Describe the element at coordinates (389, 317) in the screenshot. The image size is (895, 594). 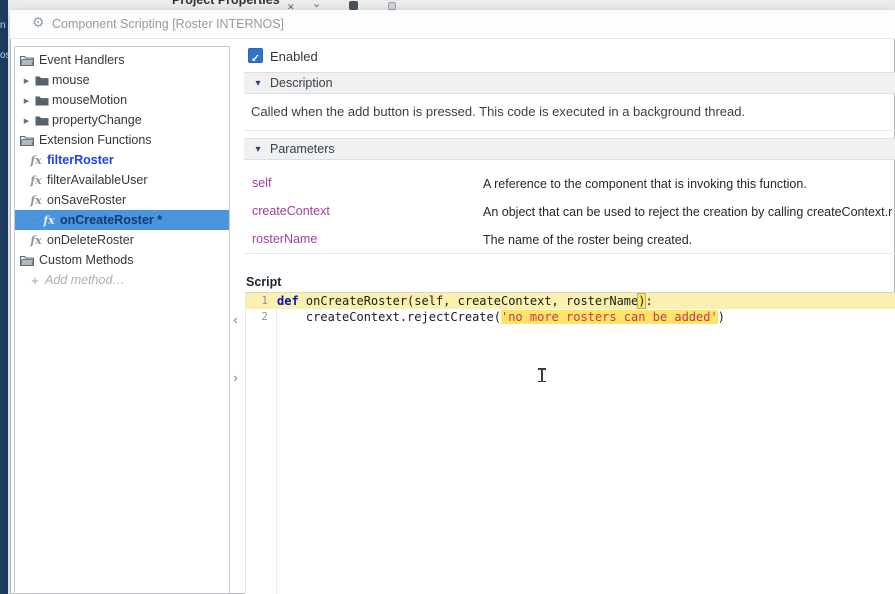
I see `code-token: createContext.rejectCreate(` at that location.